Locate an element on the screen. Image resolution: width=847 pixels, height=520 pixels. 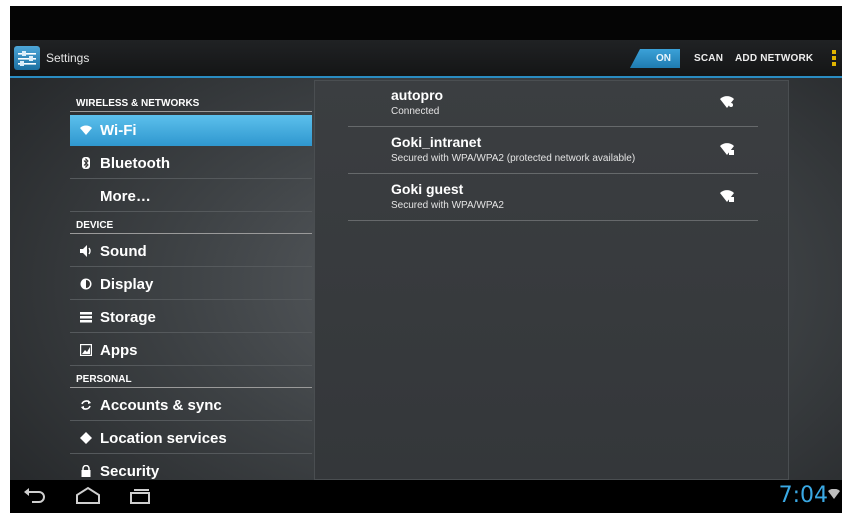
sidebar-item-label: Accounts & sync is located at coordinates (161, 405).